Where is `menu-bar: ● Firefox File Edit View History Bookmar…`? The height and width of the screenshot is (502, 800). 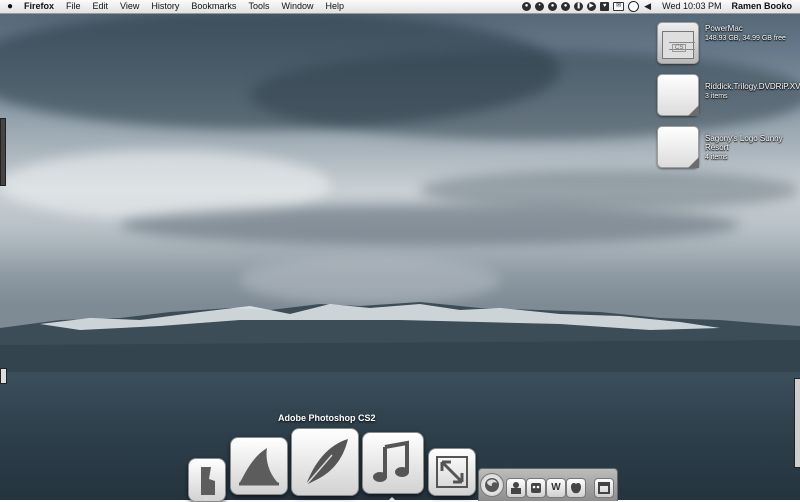
menu-bar: ● Firefox File Edit View History Bookmar… is located at coordinates (400, 7).